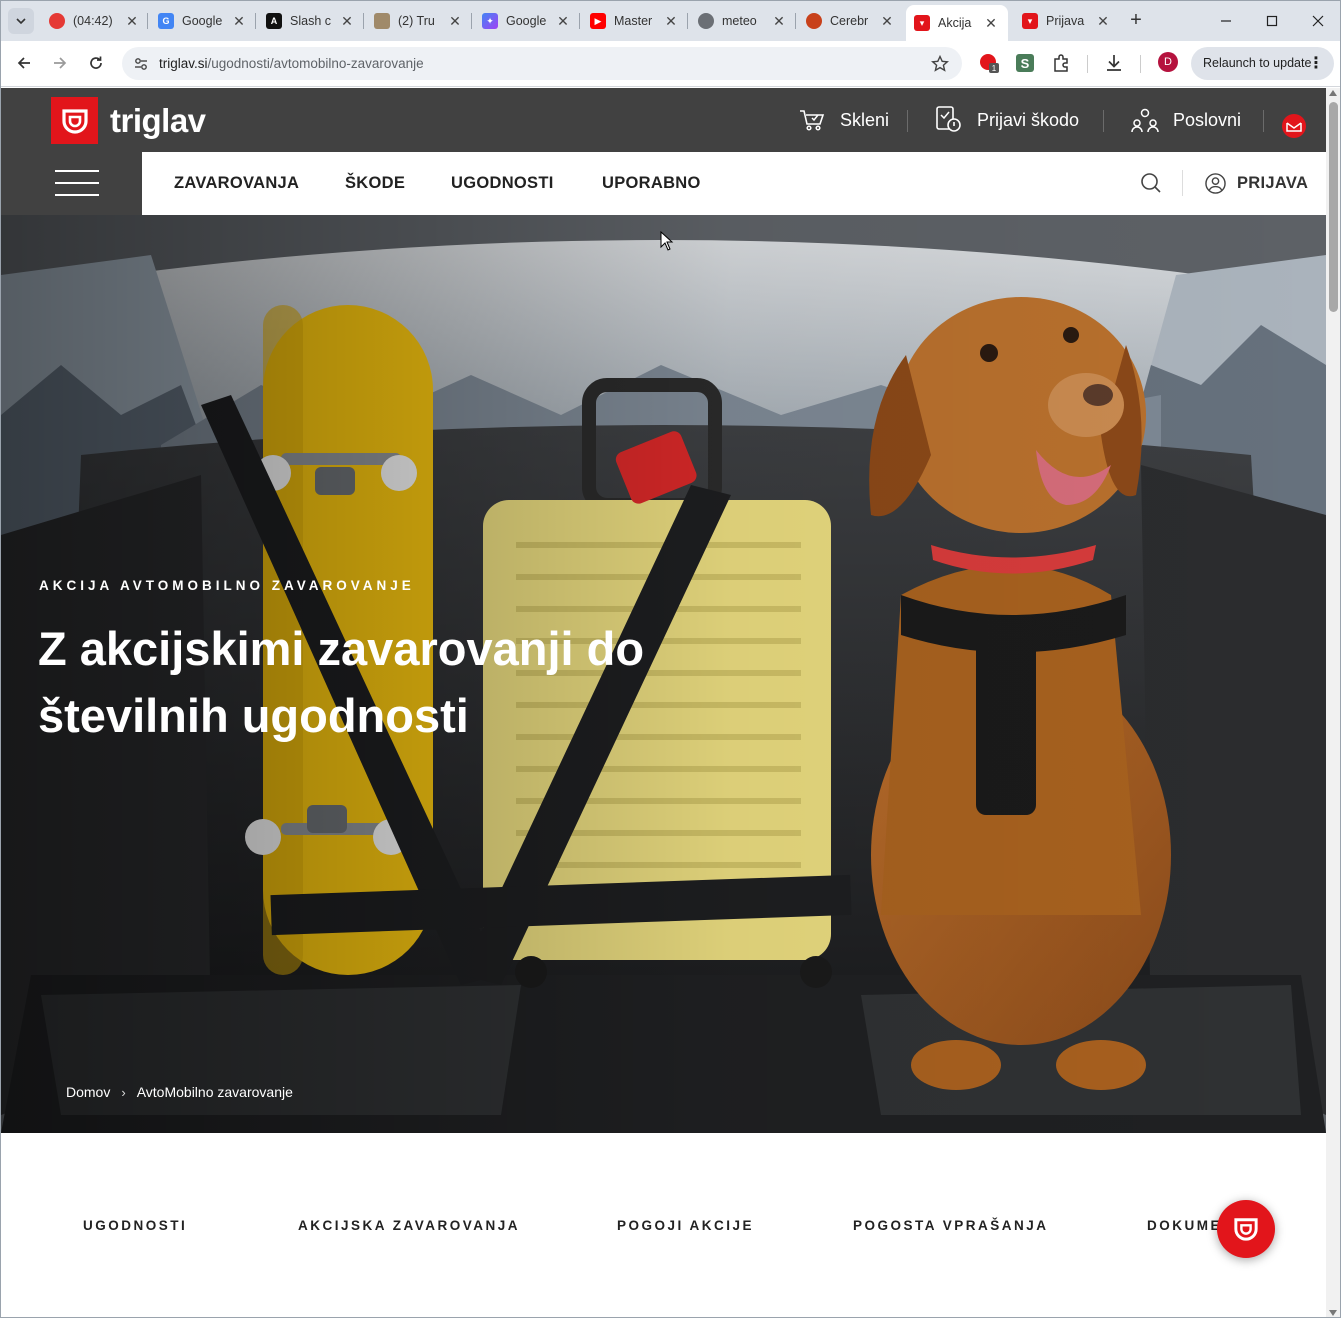 This screenshot has width=1341, height=1318. I want to click on subnav-akcijska-zavarovanja: AKCIJSKA ZAVAROVANJA, so click(409, 1225).